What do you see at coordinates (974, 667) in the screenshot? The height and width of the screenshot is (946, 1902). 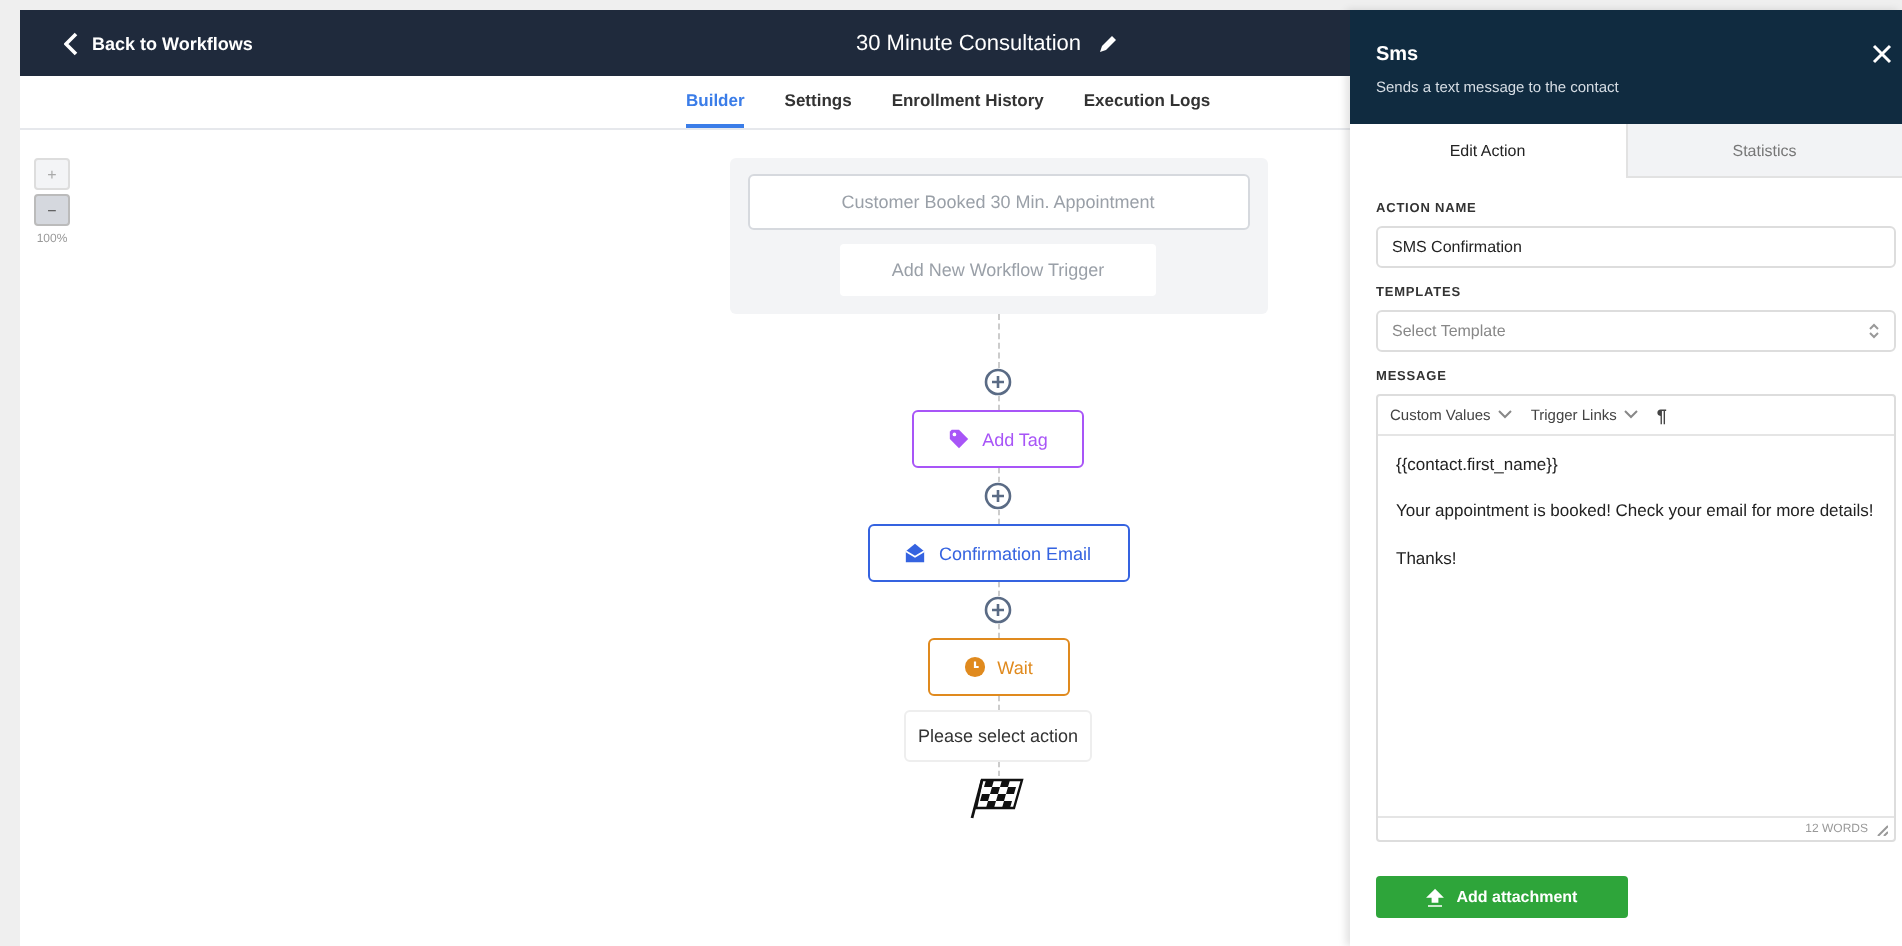 I see `clock-icon` at bounding box center [974, 667].